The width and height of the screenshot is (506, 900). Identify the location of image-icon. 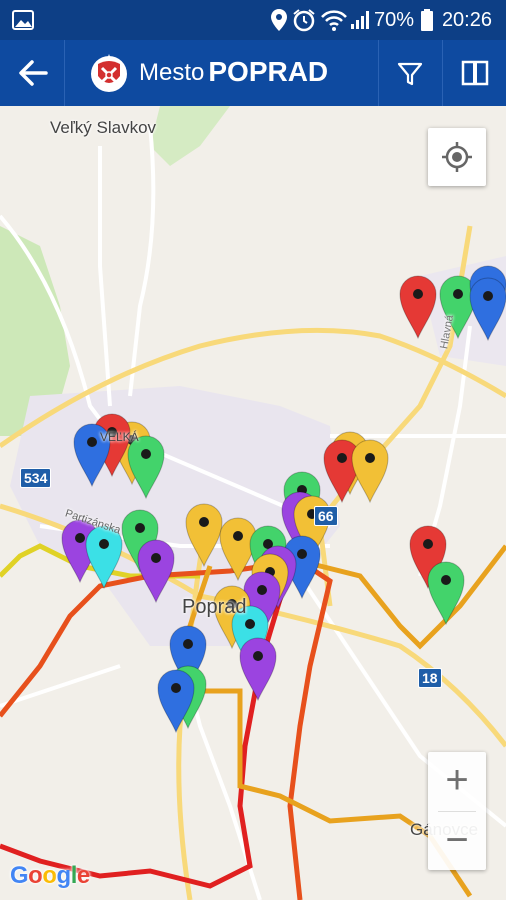
(23, 20).